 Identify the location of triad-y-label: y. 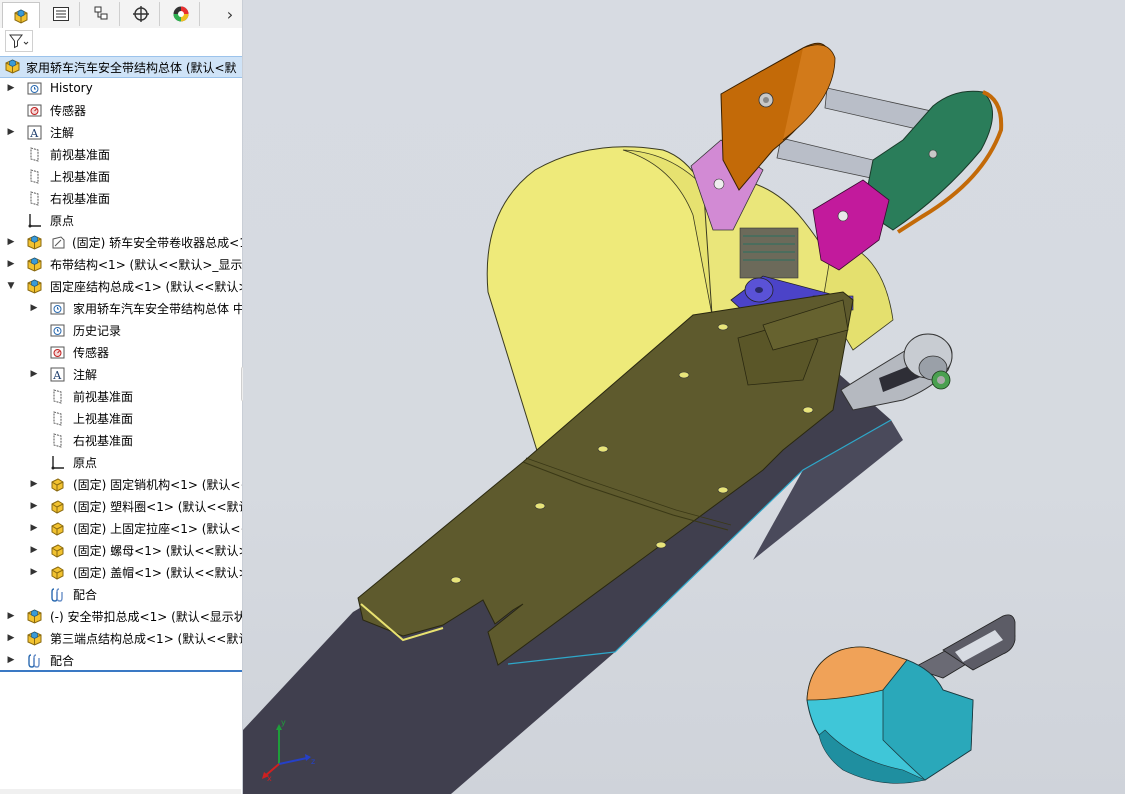
(283, 722).